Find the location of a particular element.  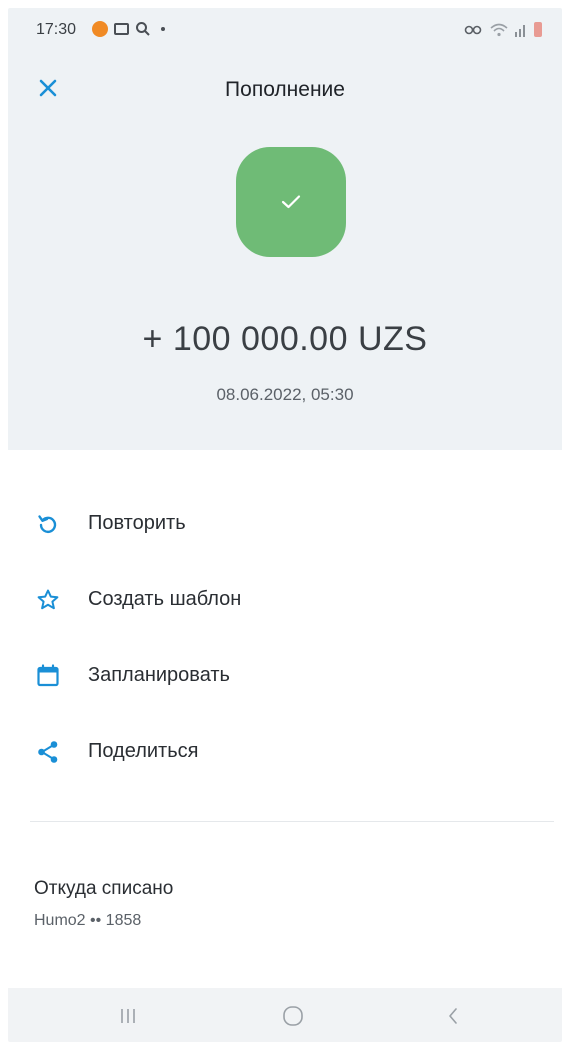

repeat-label: Повторить is located at coordinates (137, 523).